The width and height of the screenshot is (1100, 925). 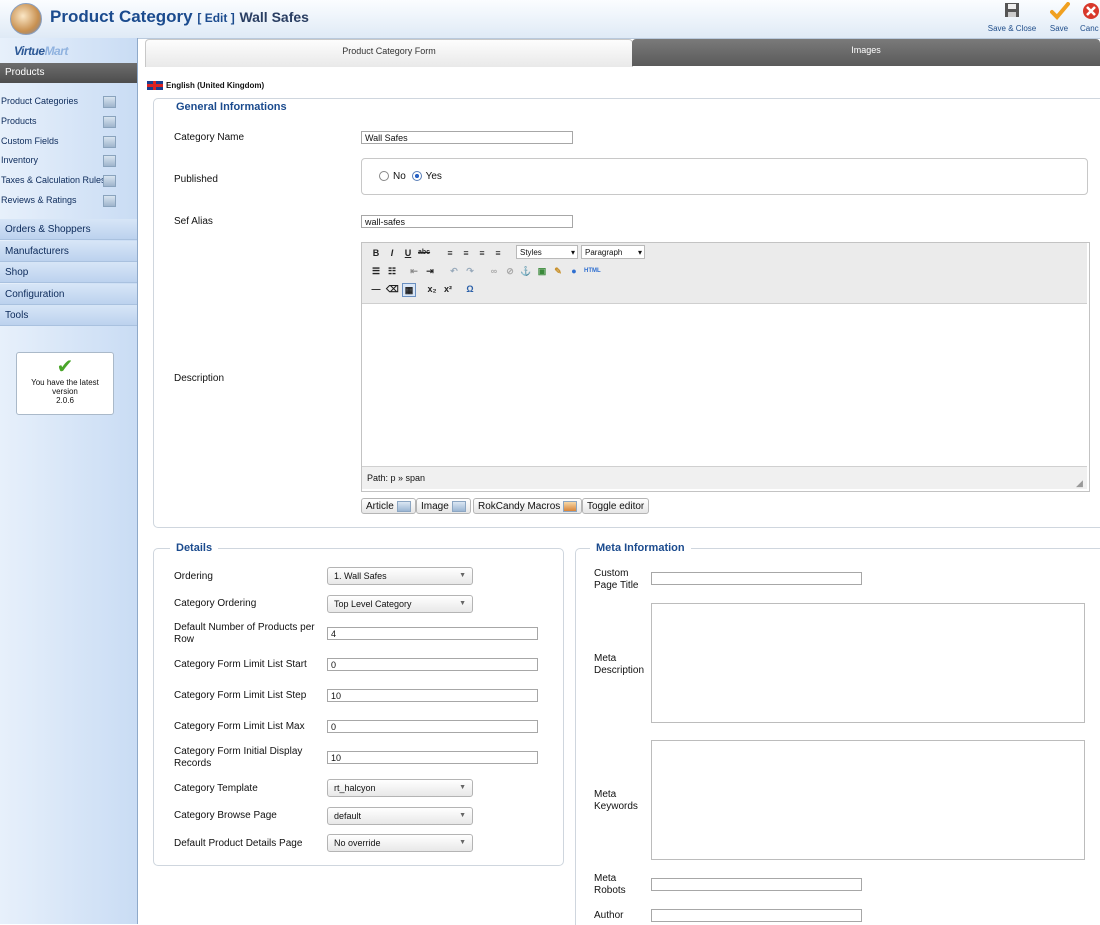 What do you see at coordinates (199, 378) in the screenshot?
I see `description-label: Description` at bounding box center [199, 378].